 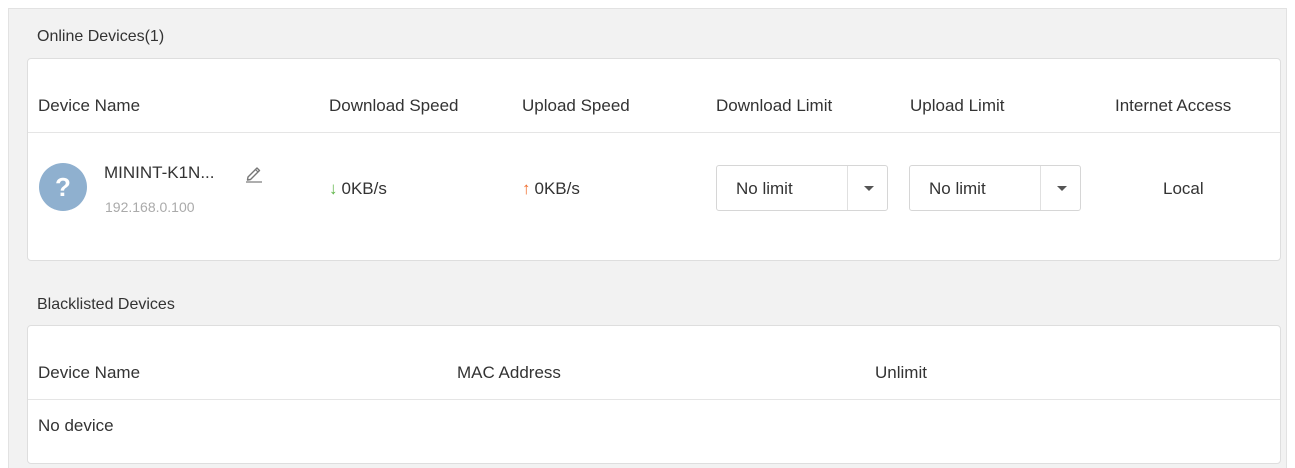 What do you see at coordinates (333, 188) in the screenshot?
I see `arrow-down-icon: ↓` at bounding box center [333, 188].